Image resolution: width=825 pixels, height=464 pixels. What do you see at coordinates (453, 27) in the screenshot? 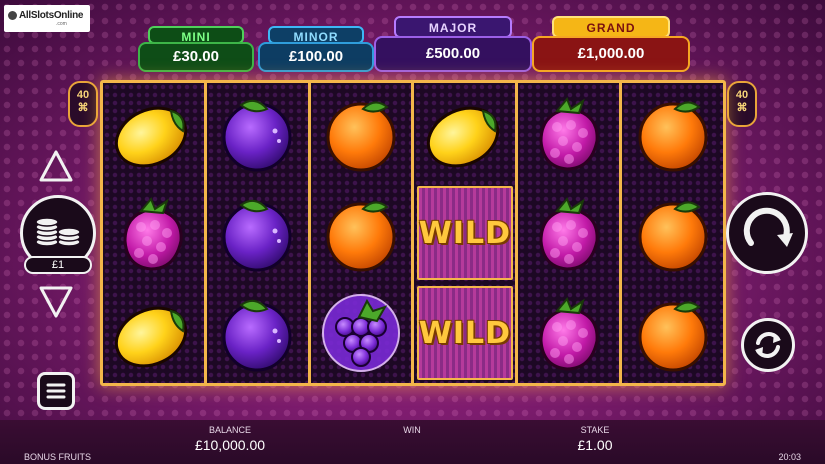
I see `jackpot-major-label: MAJOR` at bounding box center [453, 27].